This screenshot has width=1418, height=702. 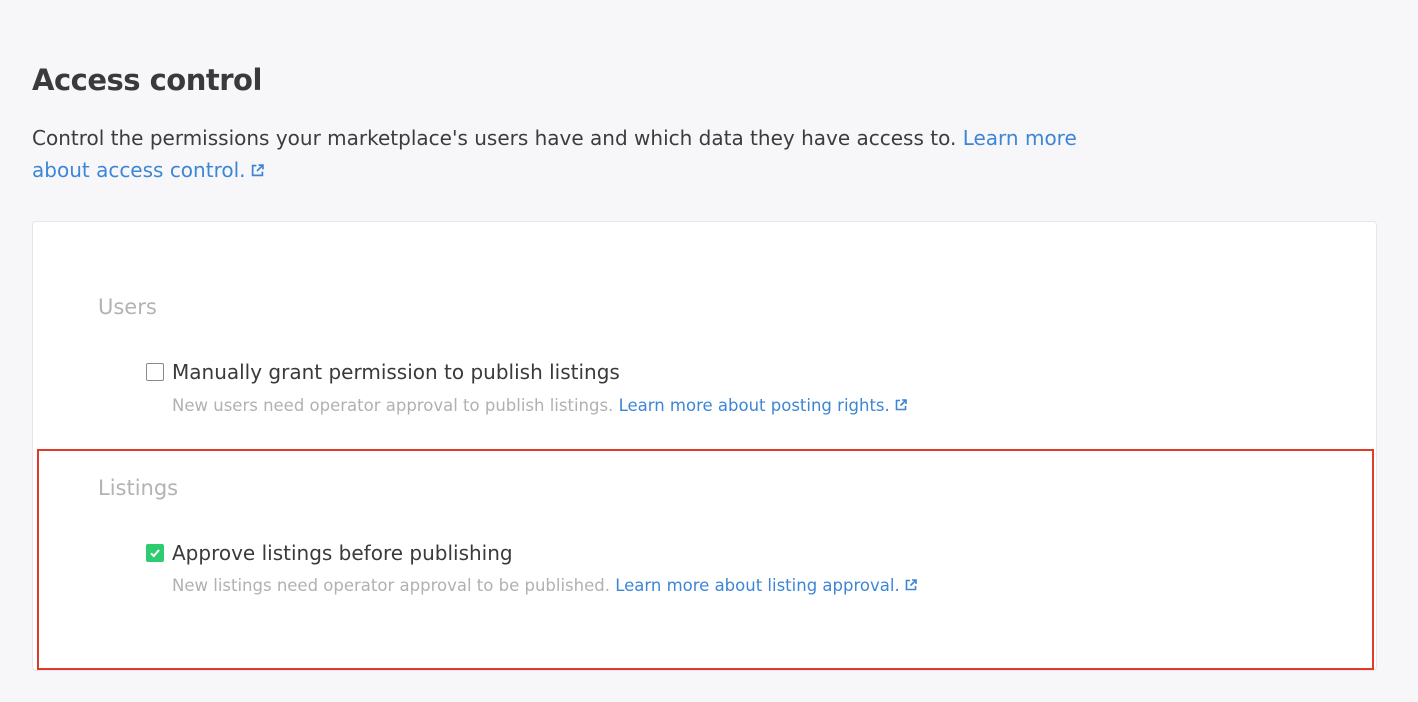 I want to click on approve-listings-label: Approve listings before publishing, so click(x=342, y=553).